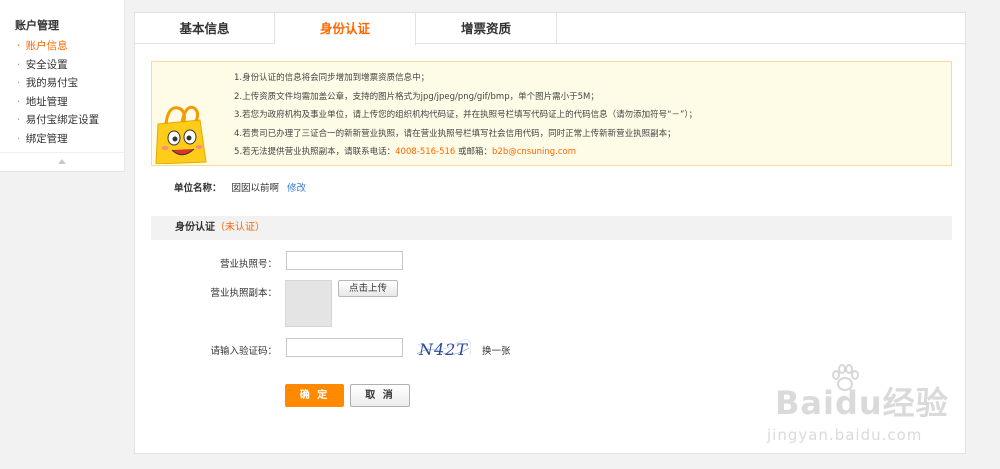 Image resolution: width=1000 pixels, height=469 pixels. What do you see at coordinates (243, 293) in the screenshot?
I see `license-copy-label: 营业执照副本：` at bounding box center [243, 293].